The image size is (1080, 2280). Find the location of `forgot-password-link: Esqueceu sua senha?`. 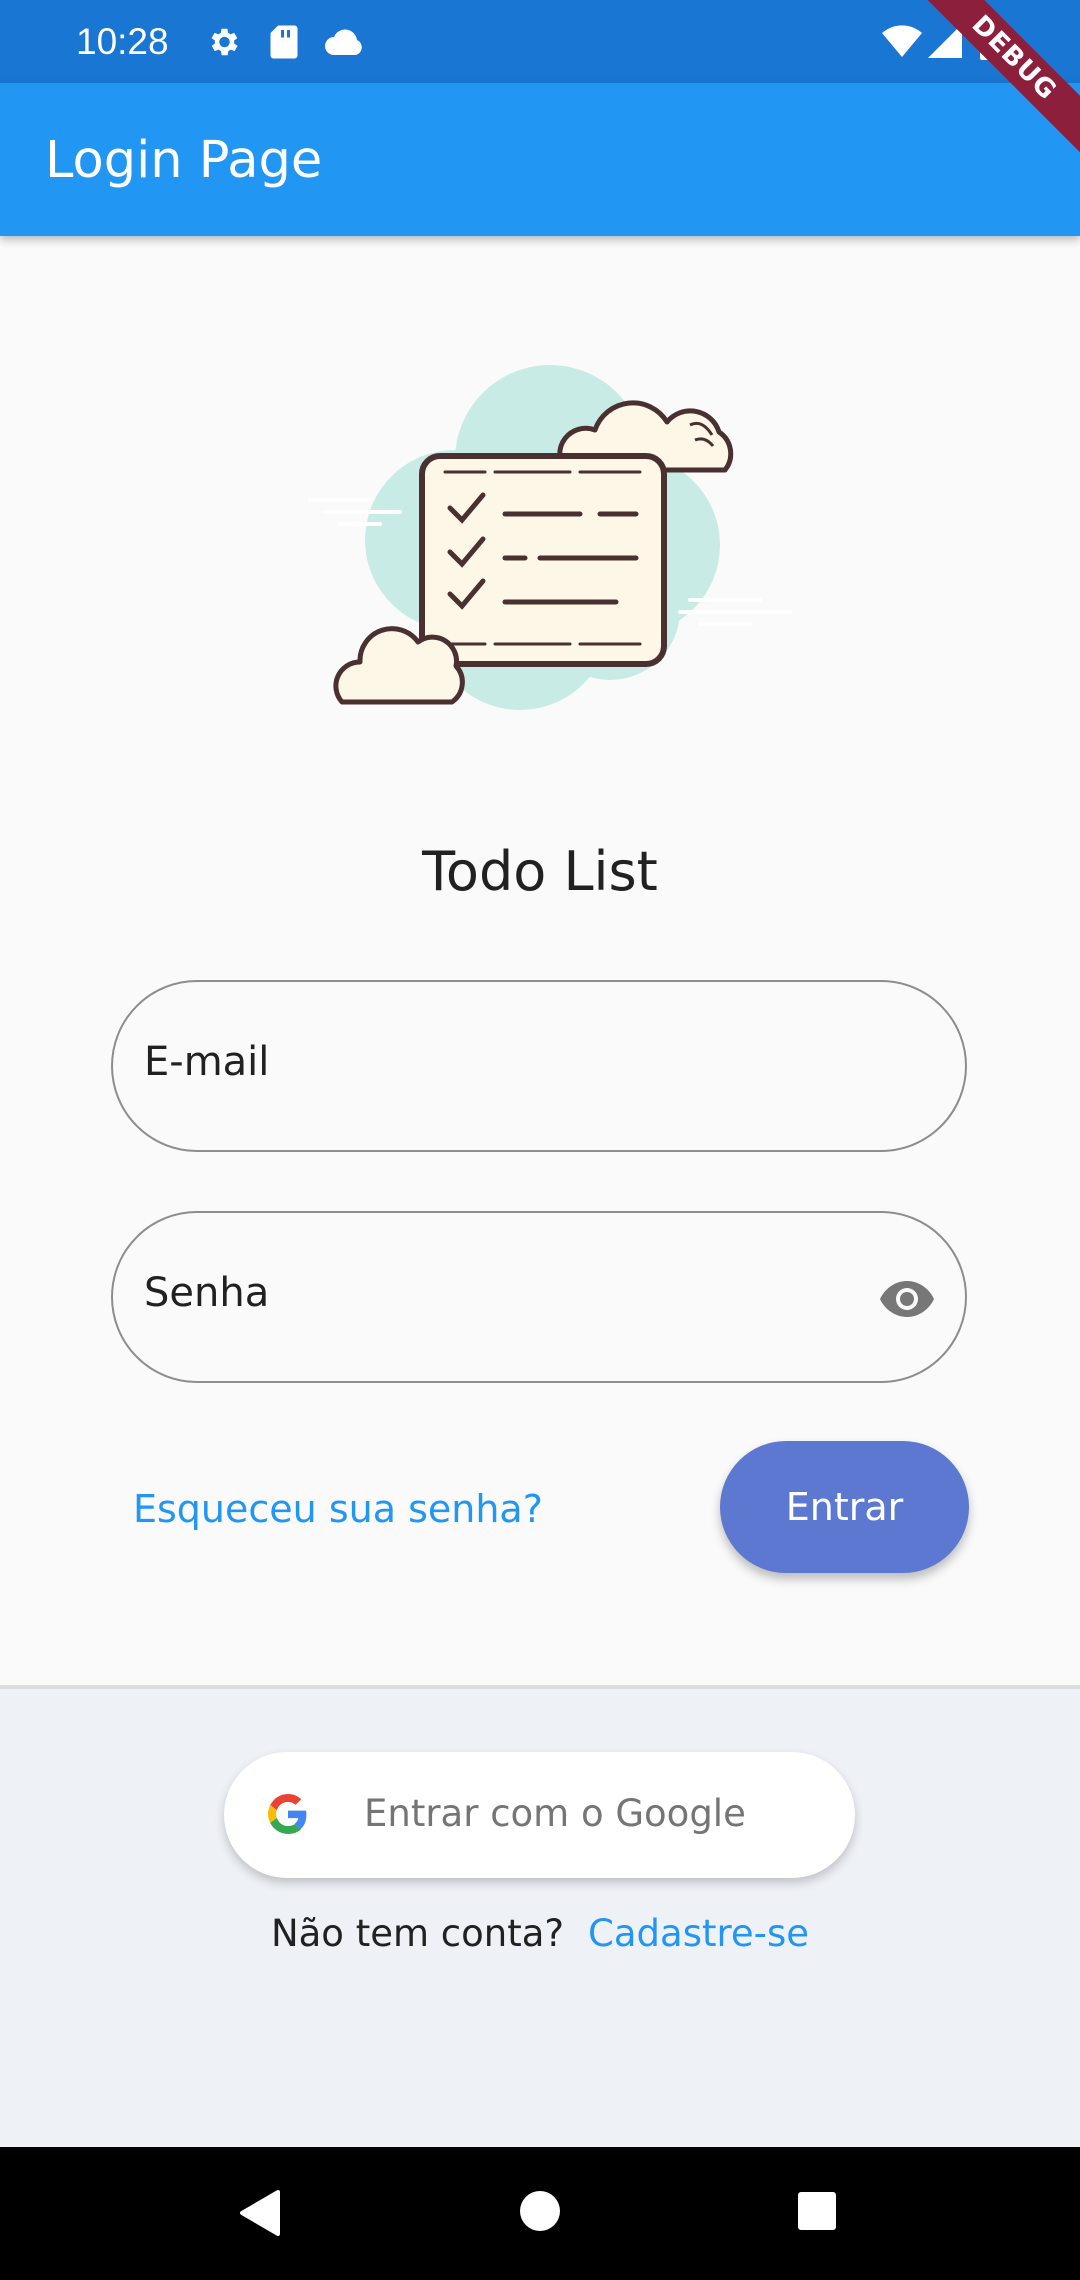

forgot-password-link: Esqueceu sua senha? is located at coordinates (338, 1509).